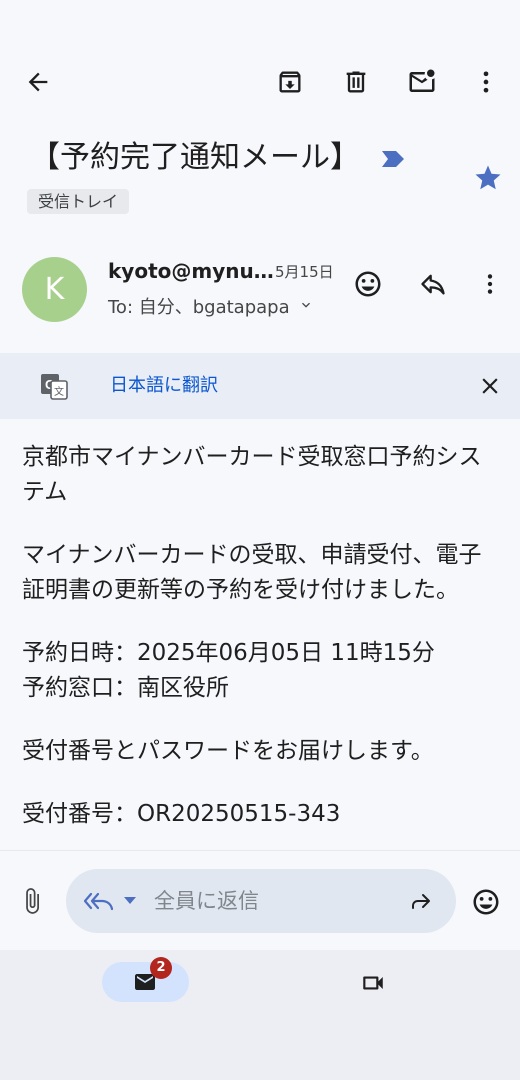  Describe the element at coordinates (368, 284) in the screenshot. I see `emoji-react-icon` at that location.